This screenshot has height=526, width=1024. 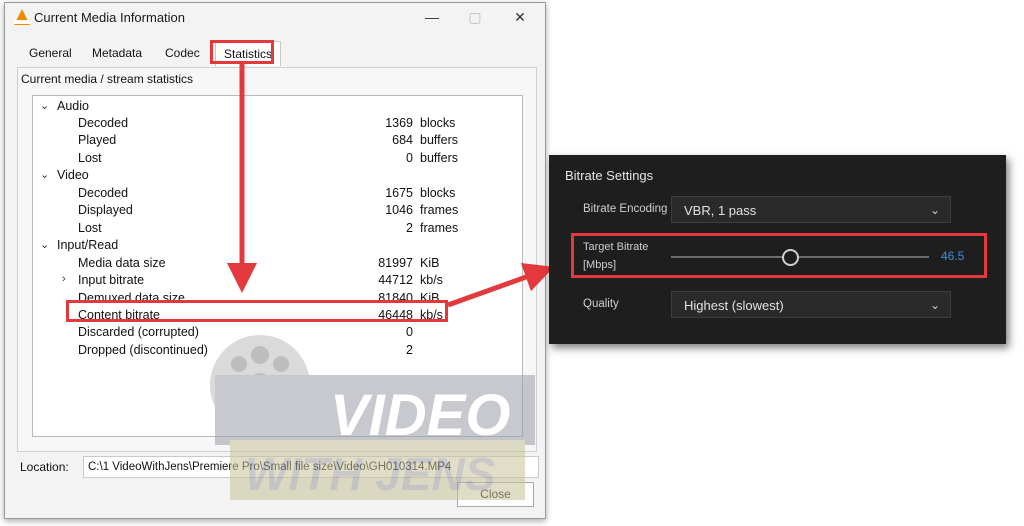 What do you see at coordinates (720, 210) in the screenshot?
I see `selected-value: VBR, 1 pass` at bounding box center [720, 210].